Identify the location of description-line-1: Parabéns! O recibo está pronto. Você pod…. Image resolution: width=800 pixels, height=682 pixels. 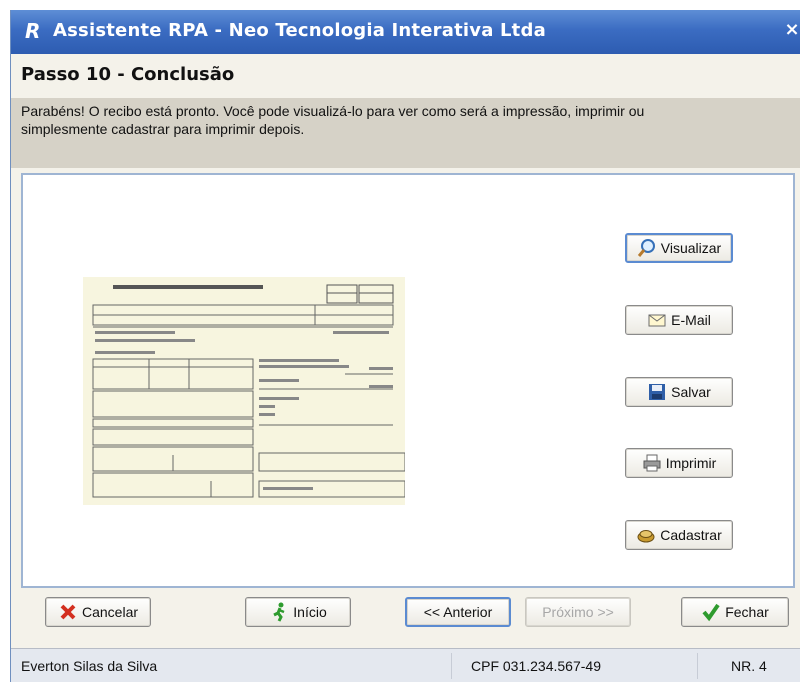
(333, 111).